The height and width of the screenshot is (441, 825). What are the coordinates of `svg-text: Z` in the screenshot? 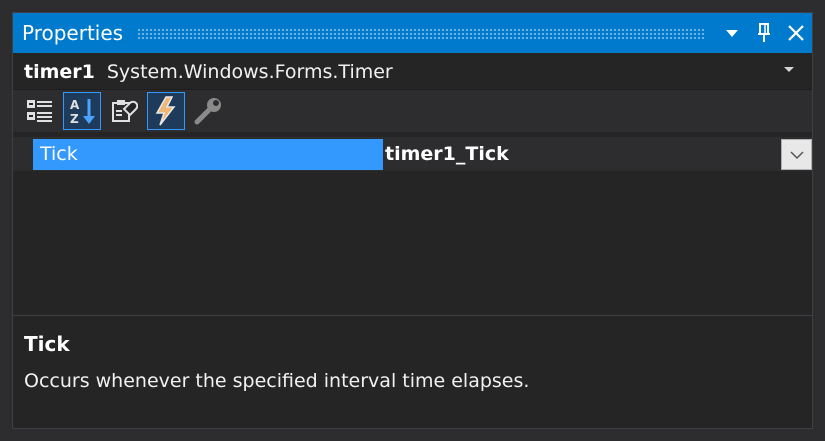 It's located at (74, 119).